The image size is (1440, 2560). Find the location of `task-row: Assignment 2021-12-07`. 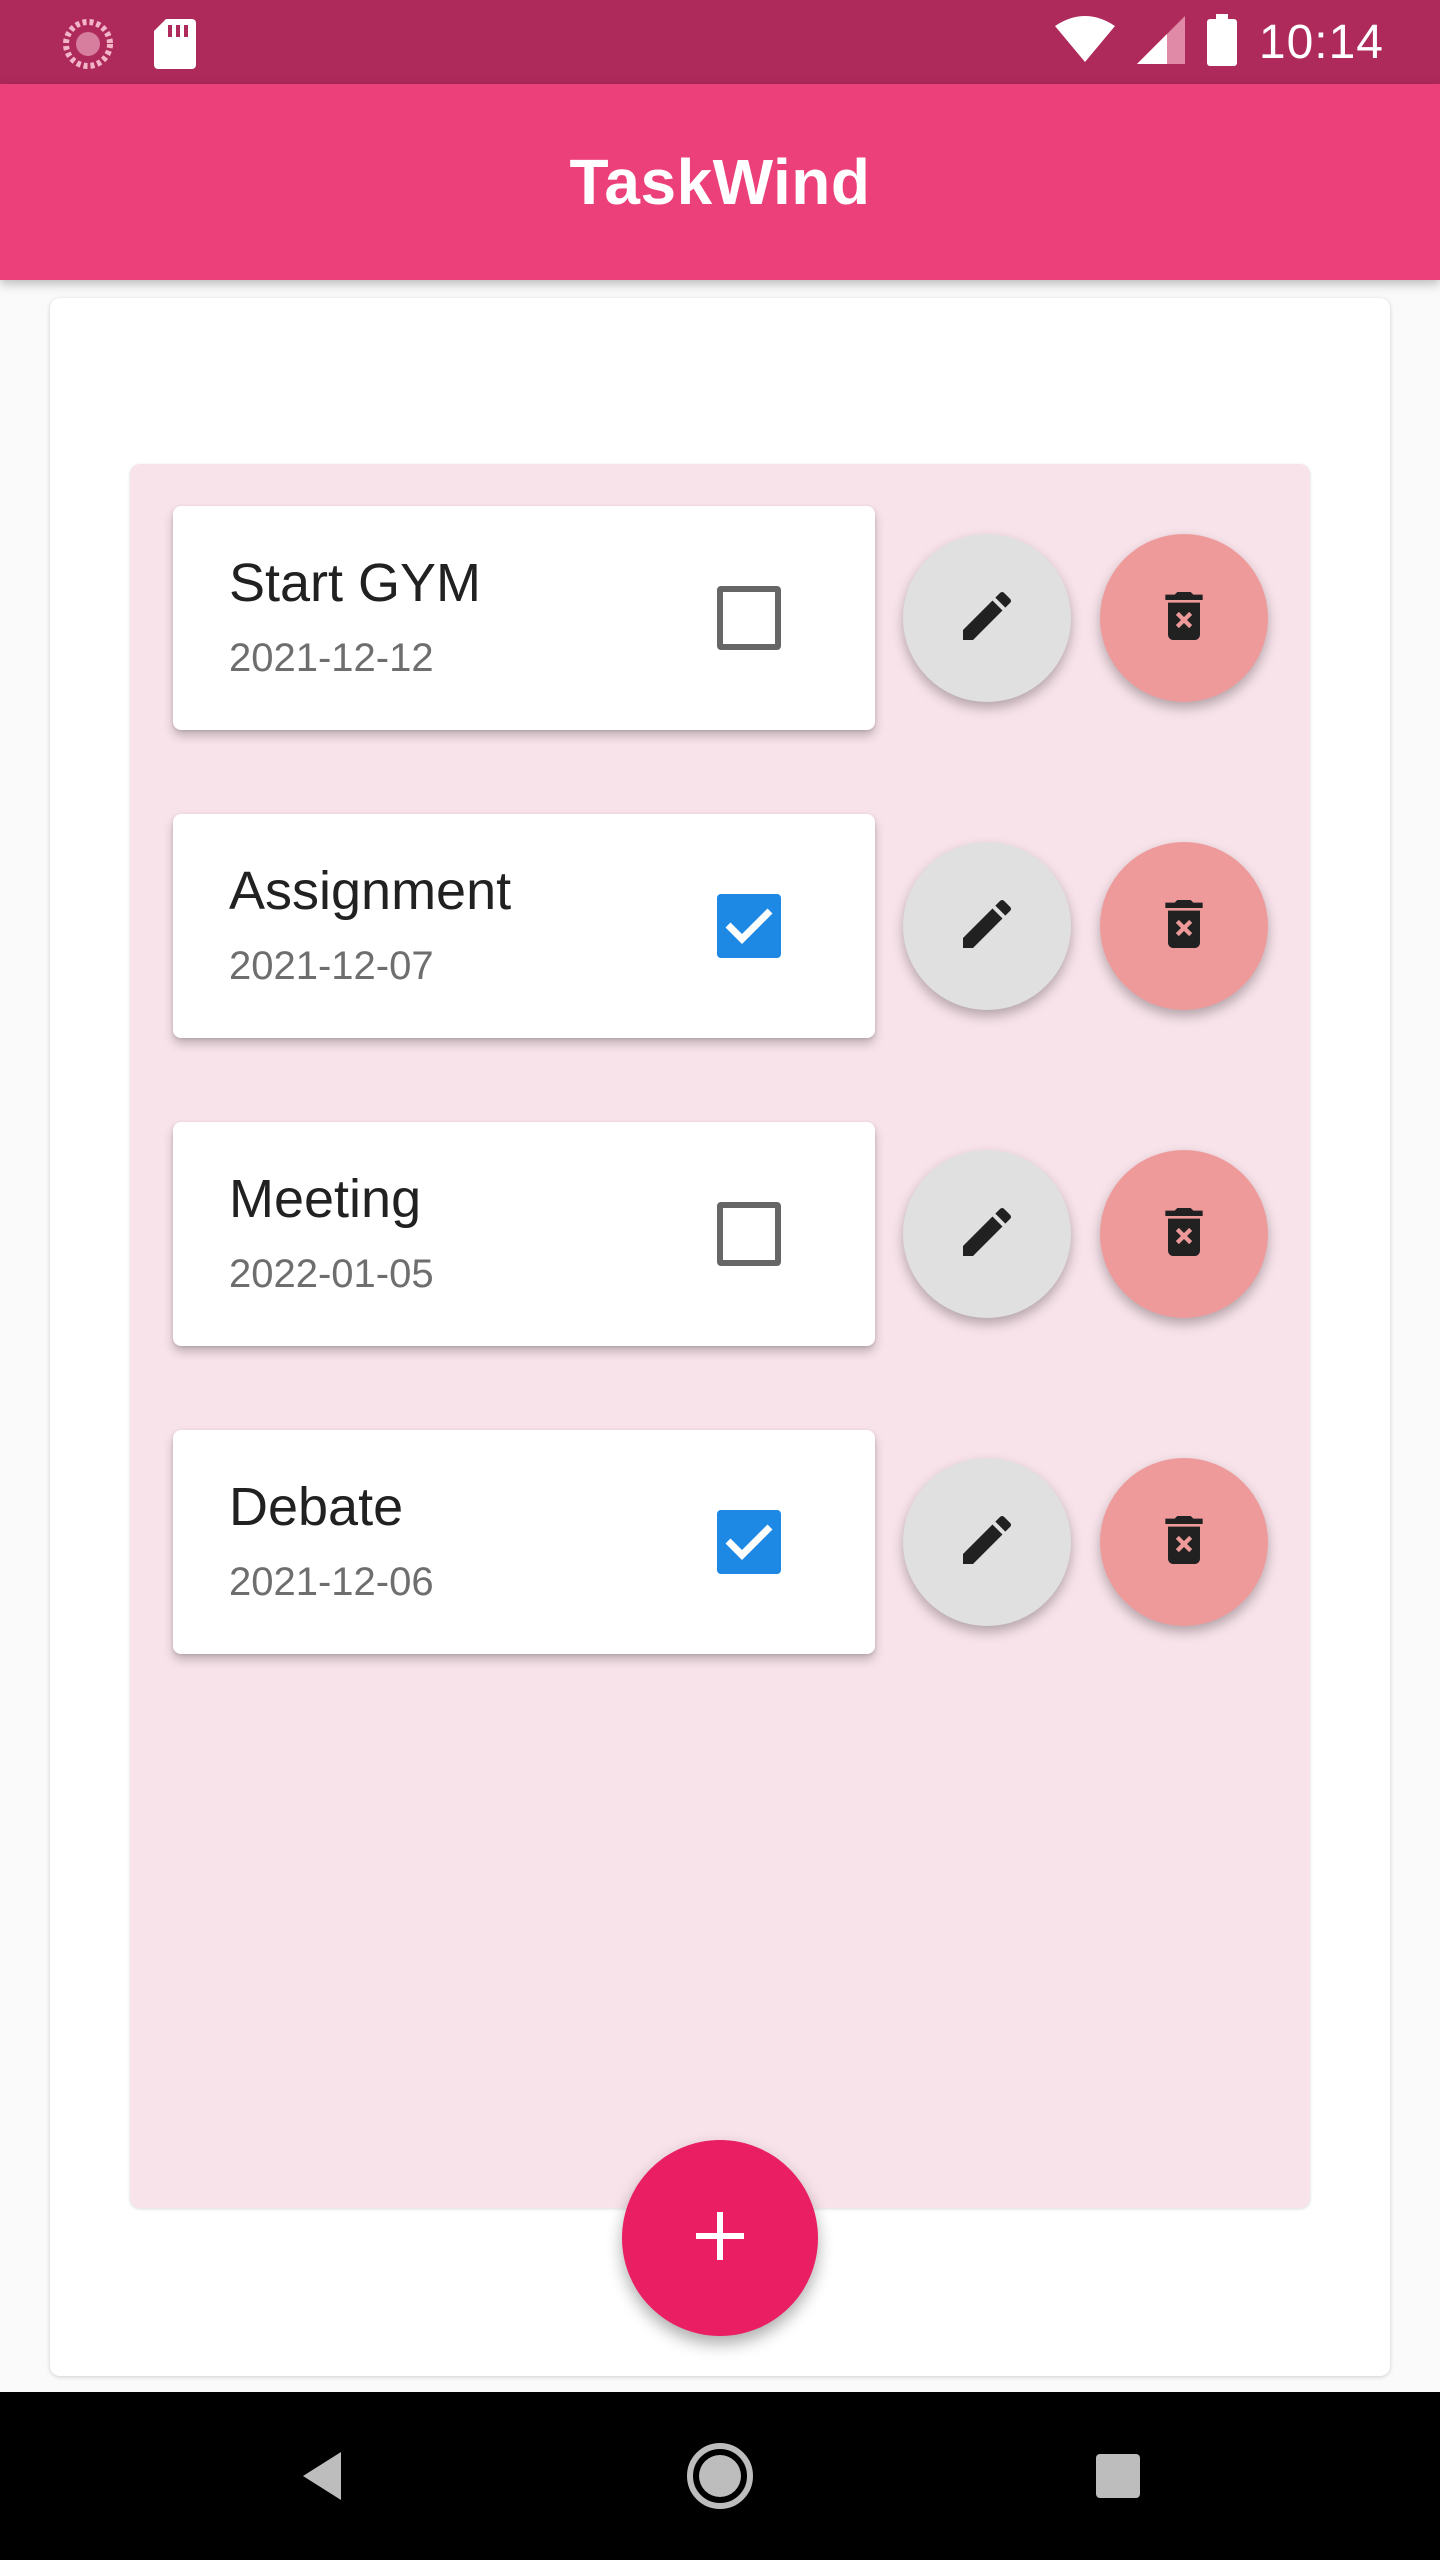

task-row: Assignment 2021-12-07 is located at coordinates (720, 926).